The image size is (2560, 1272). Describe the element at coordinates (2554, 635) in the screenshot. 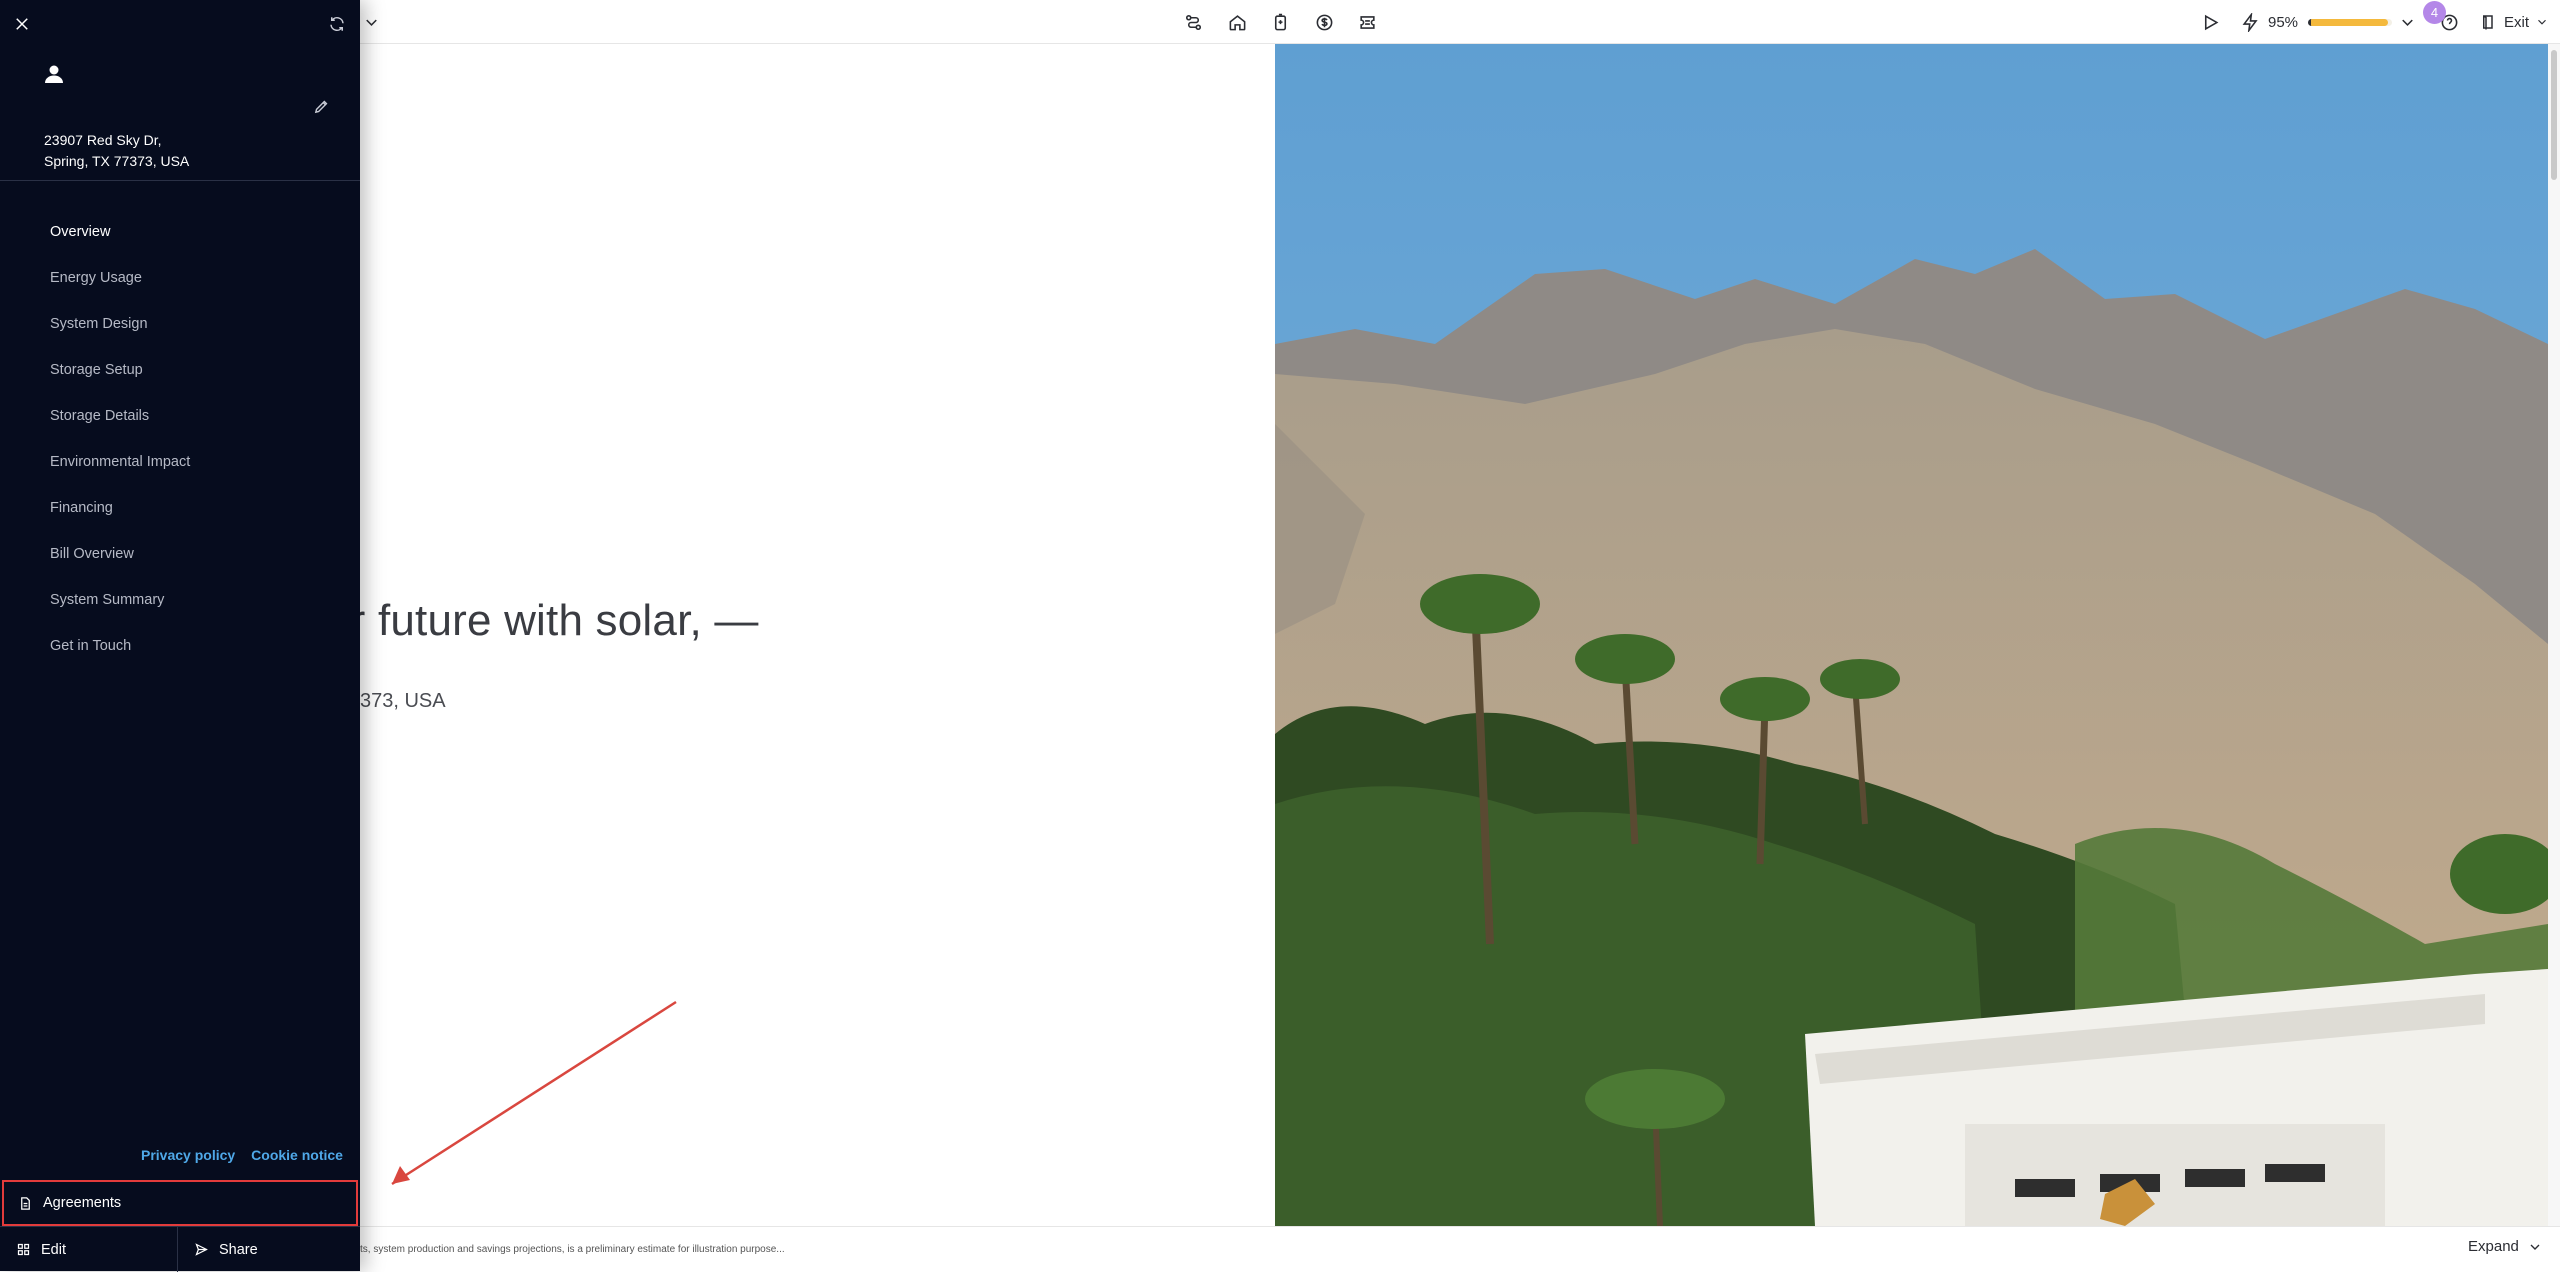

I see `scrollbar` at that location.